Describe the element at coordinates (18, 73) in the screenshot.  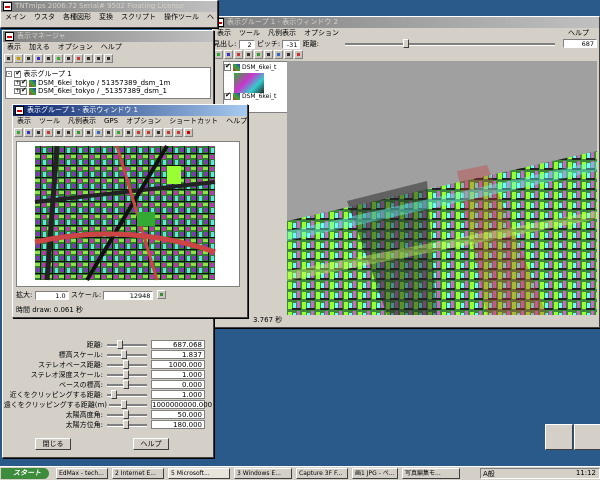
I see `group-checkbox` at that location.